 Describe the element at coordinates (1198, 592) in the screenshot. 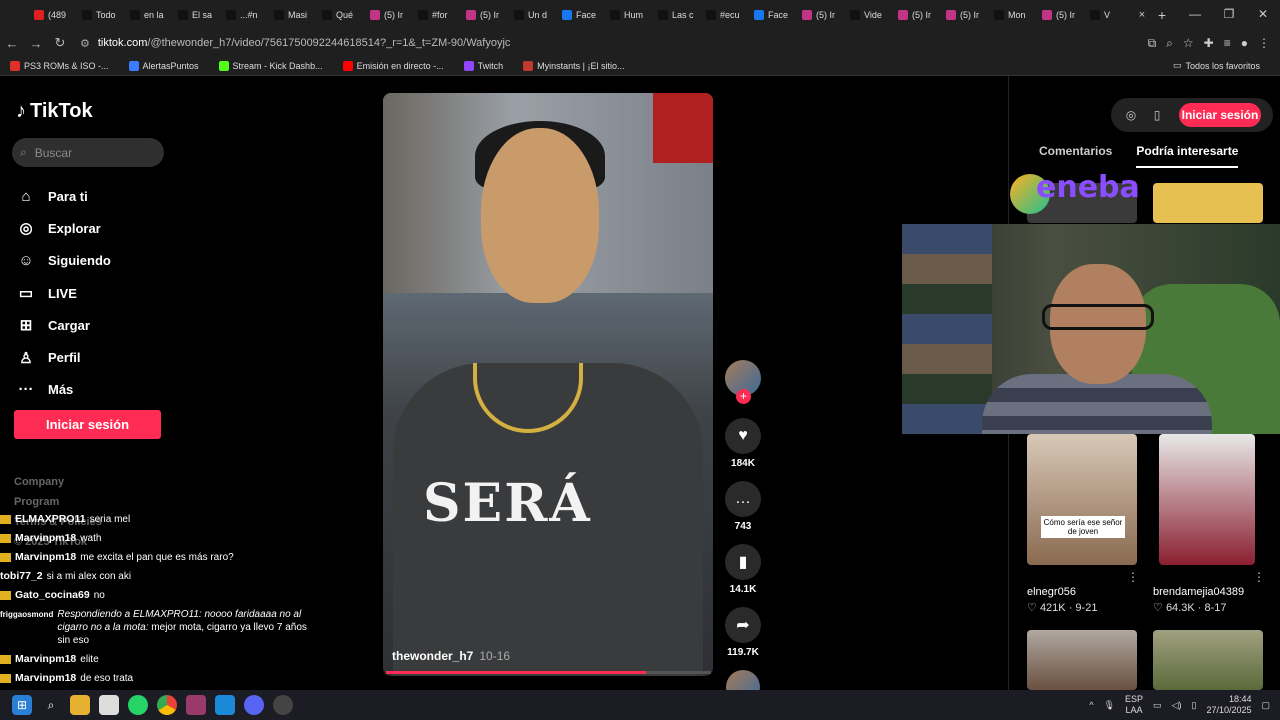

I see `suggested-creator-2: brendamejia04389` at that location.